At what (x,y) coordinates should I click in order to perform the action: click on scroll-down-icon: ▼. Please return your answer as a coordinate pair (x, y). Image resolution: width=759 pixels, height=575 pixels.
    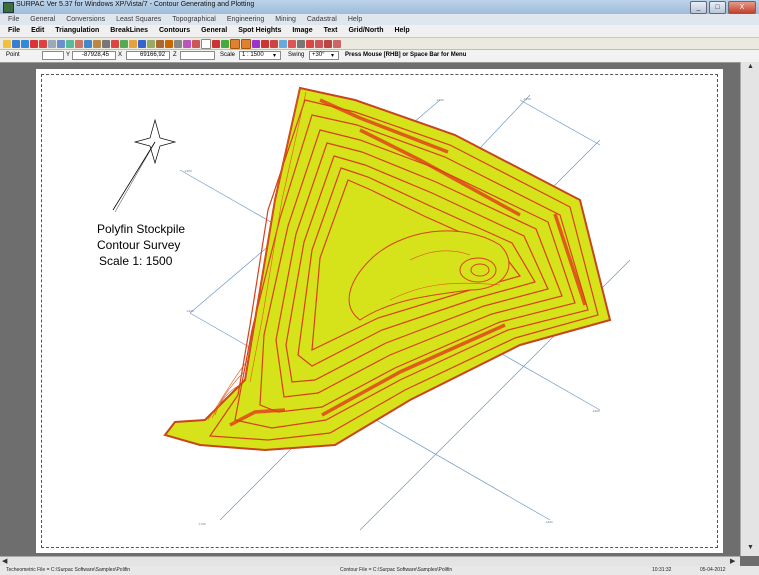
    Looking at the image, I should click on (750, 547).